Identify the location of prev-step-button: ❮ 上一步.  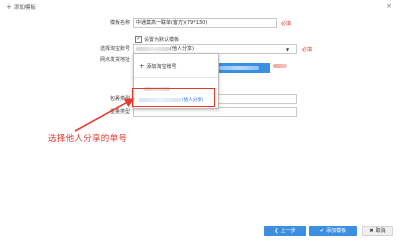
(285, 231).